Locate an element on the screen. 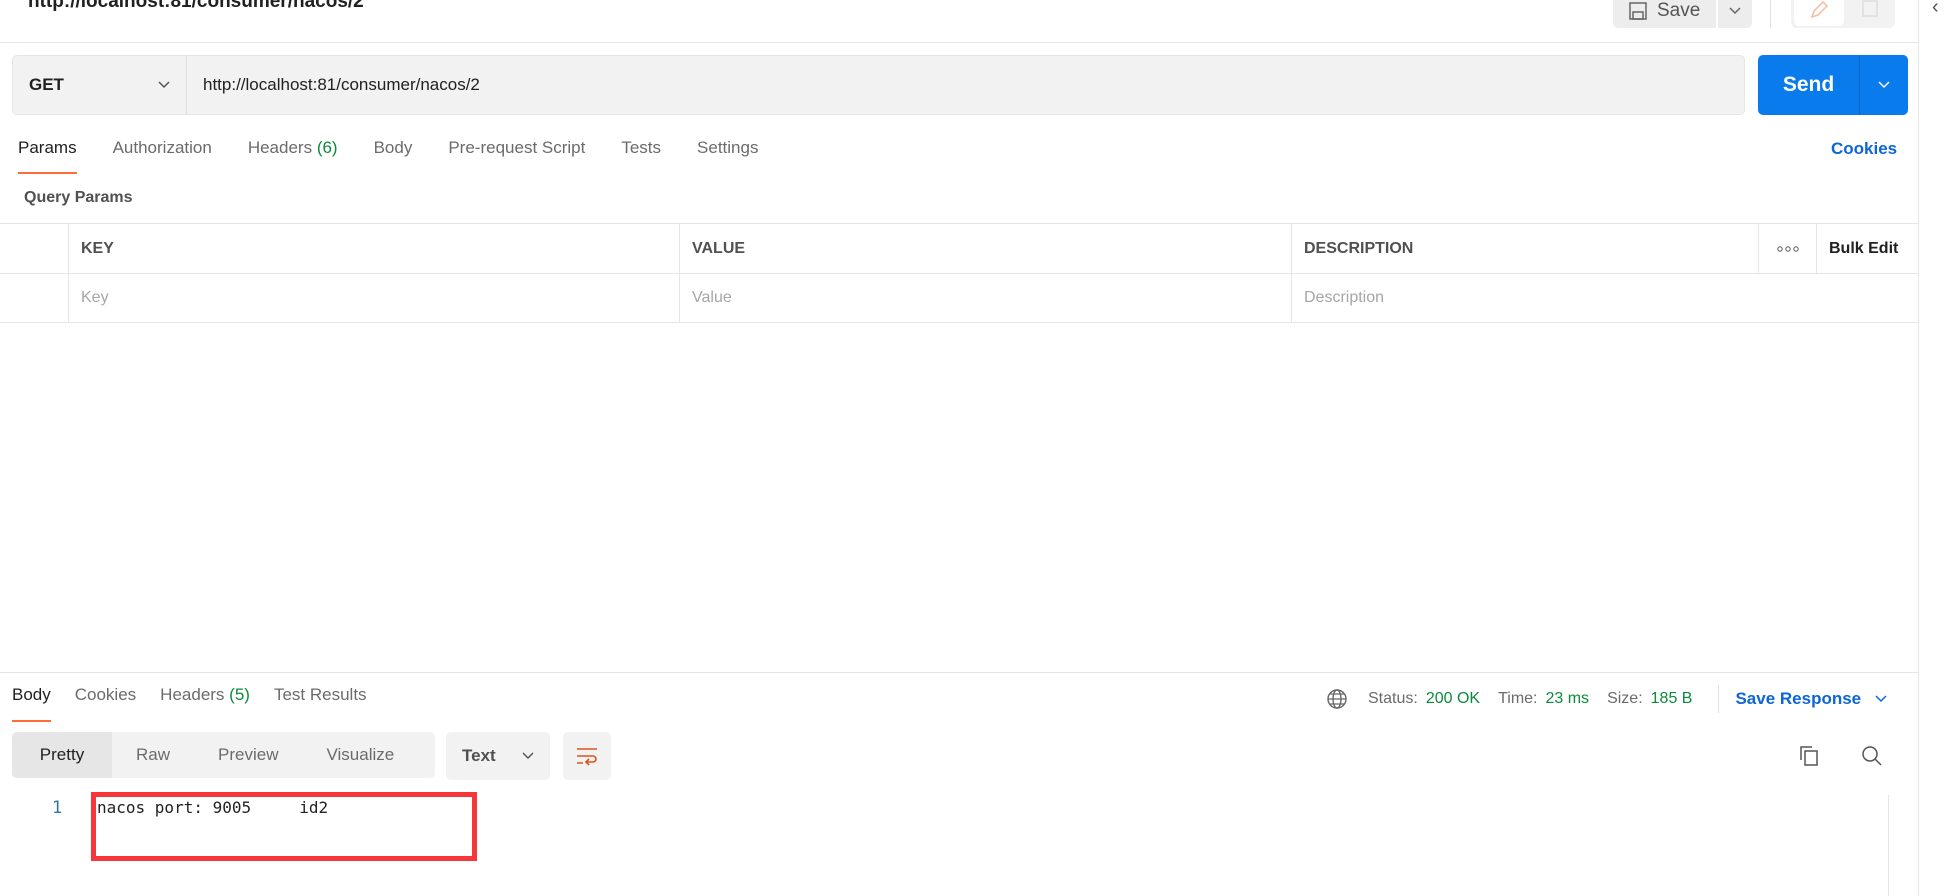  method-select: GET is located at coordinates (100, 85).